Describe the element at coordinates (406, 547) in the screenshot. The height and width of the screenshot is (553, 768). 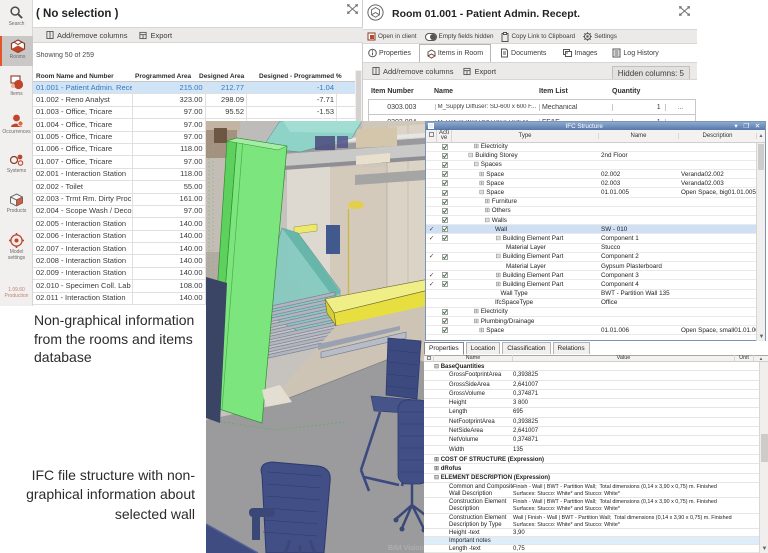
I see `svg-text: BIM Vision` at that location.